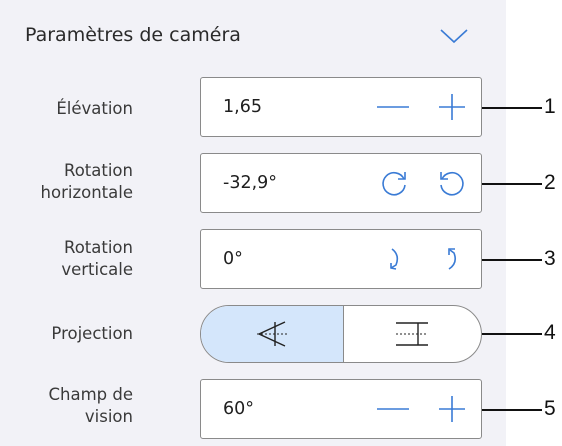 The image size is (562, 446). I want to click on tilt-up-icon, so click(453, 259).